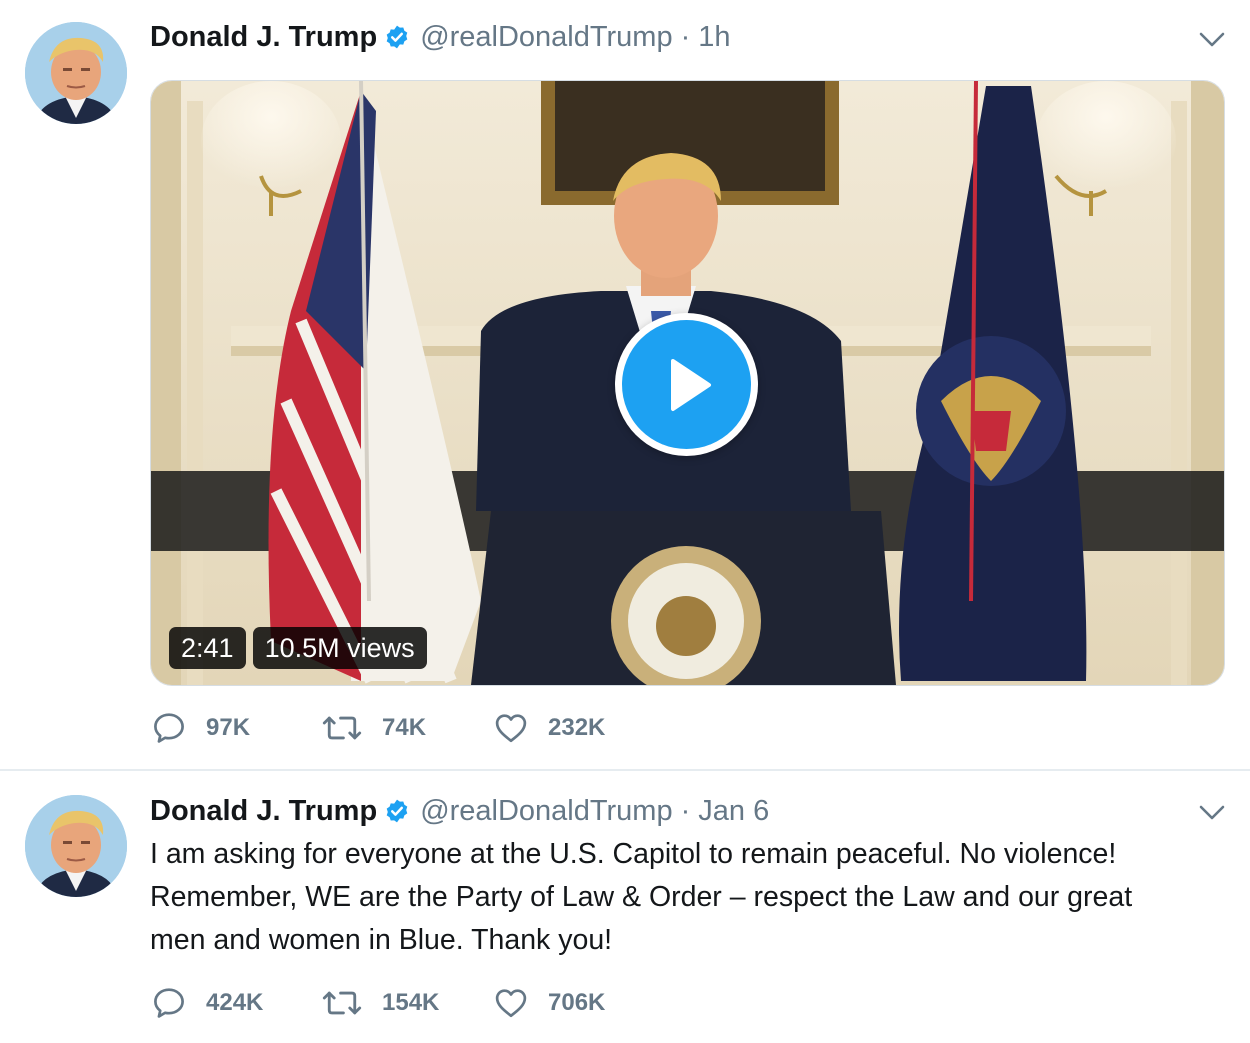 The height and width of the screenshot is (1043, 1250). I want to click on retweet-button: 154K, so click(408, 1003).